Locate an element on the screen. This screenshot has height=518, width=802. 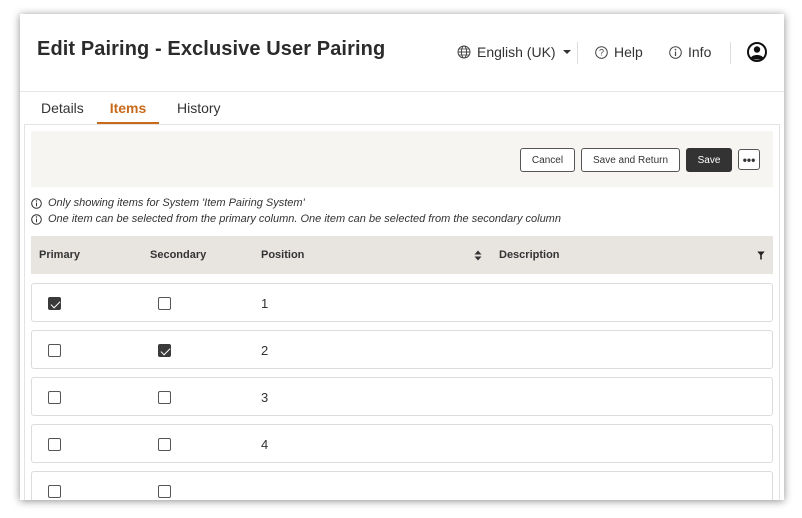
tab-history: History is located at coordinates (199, 111).